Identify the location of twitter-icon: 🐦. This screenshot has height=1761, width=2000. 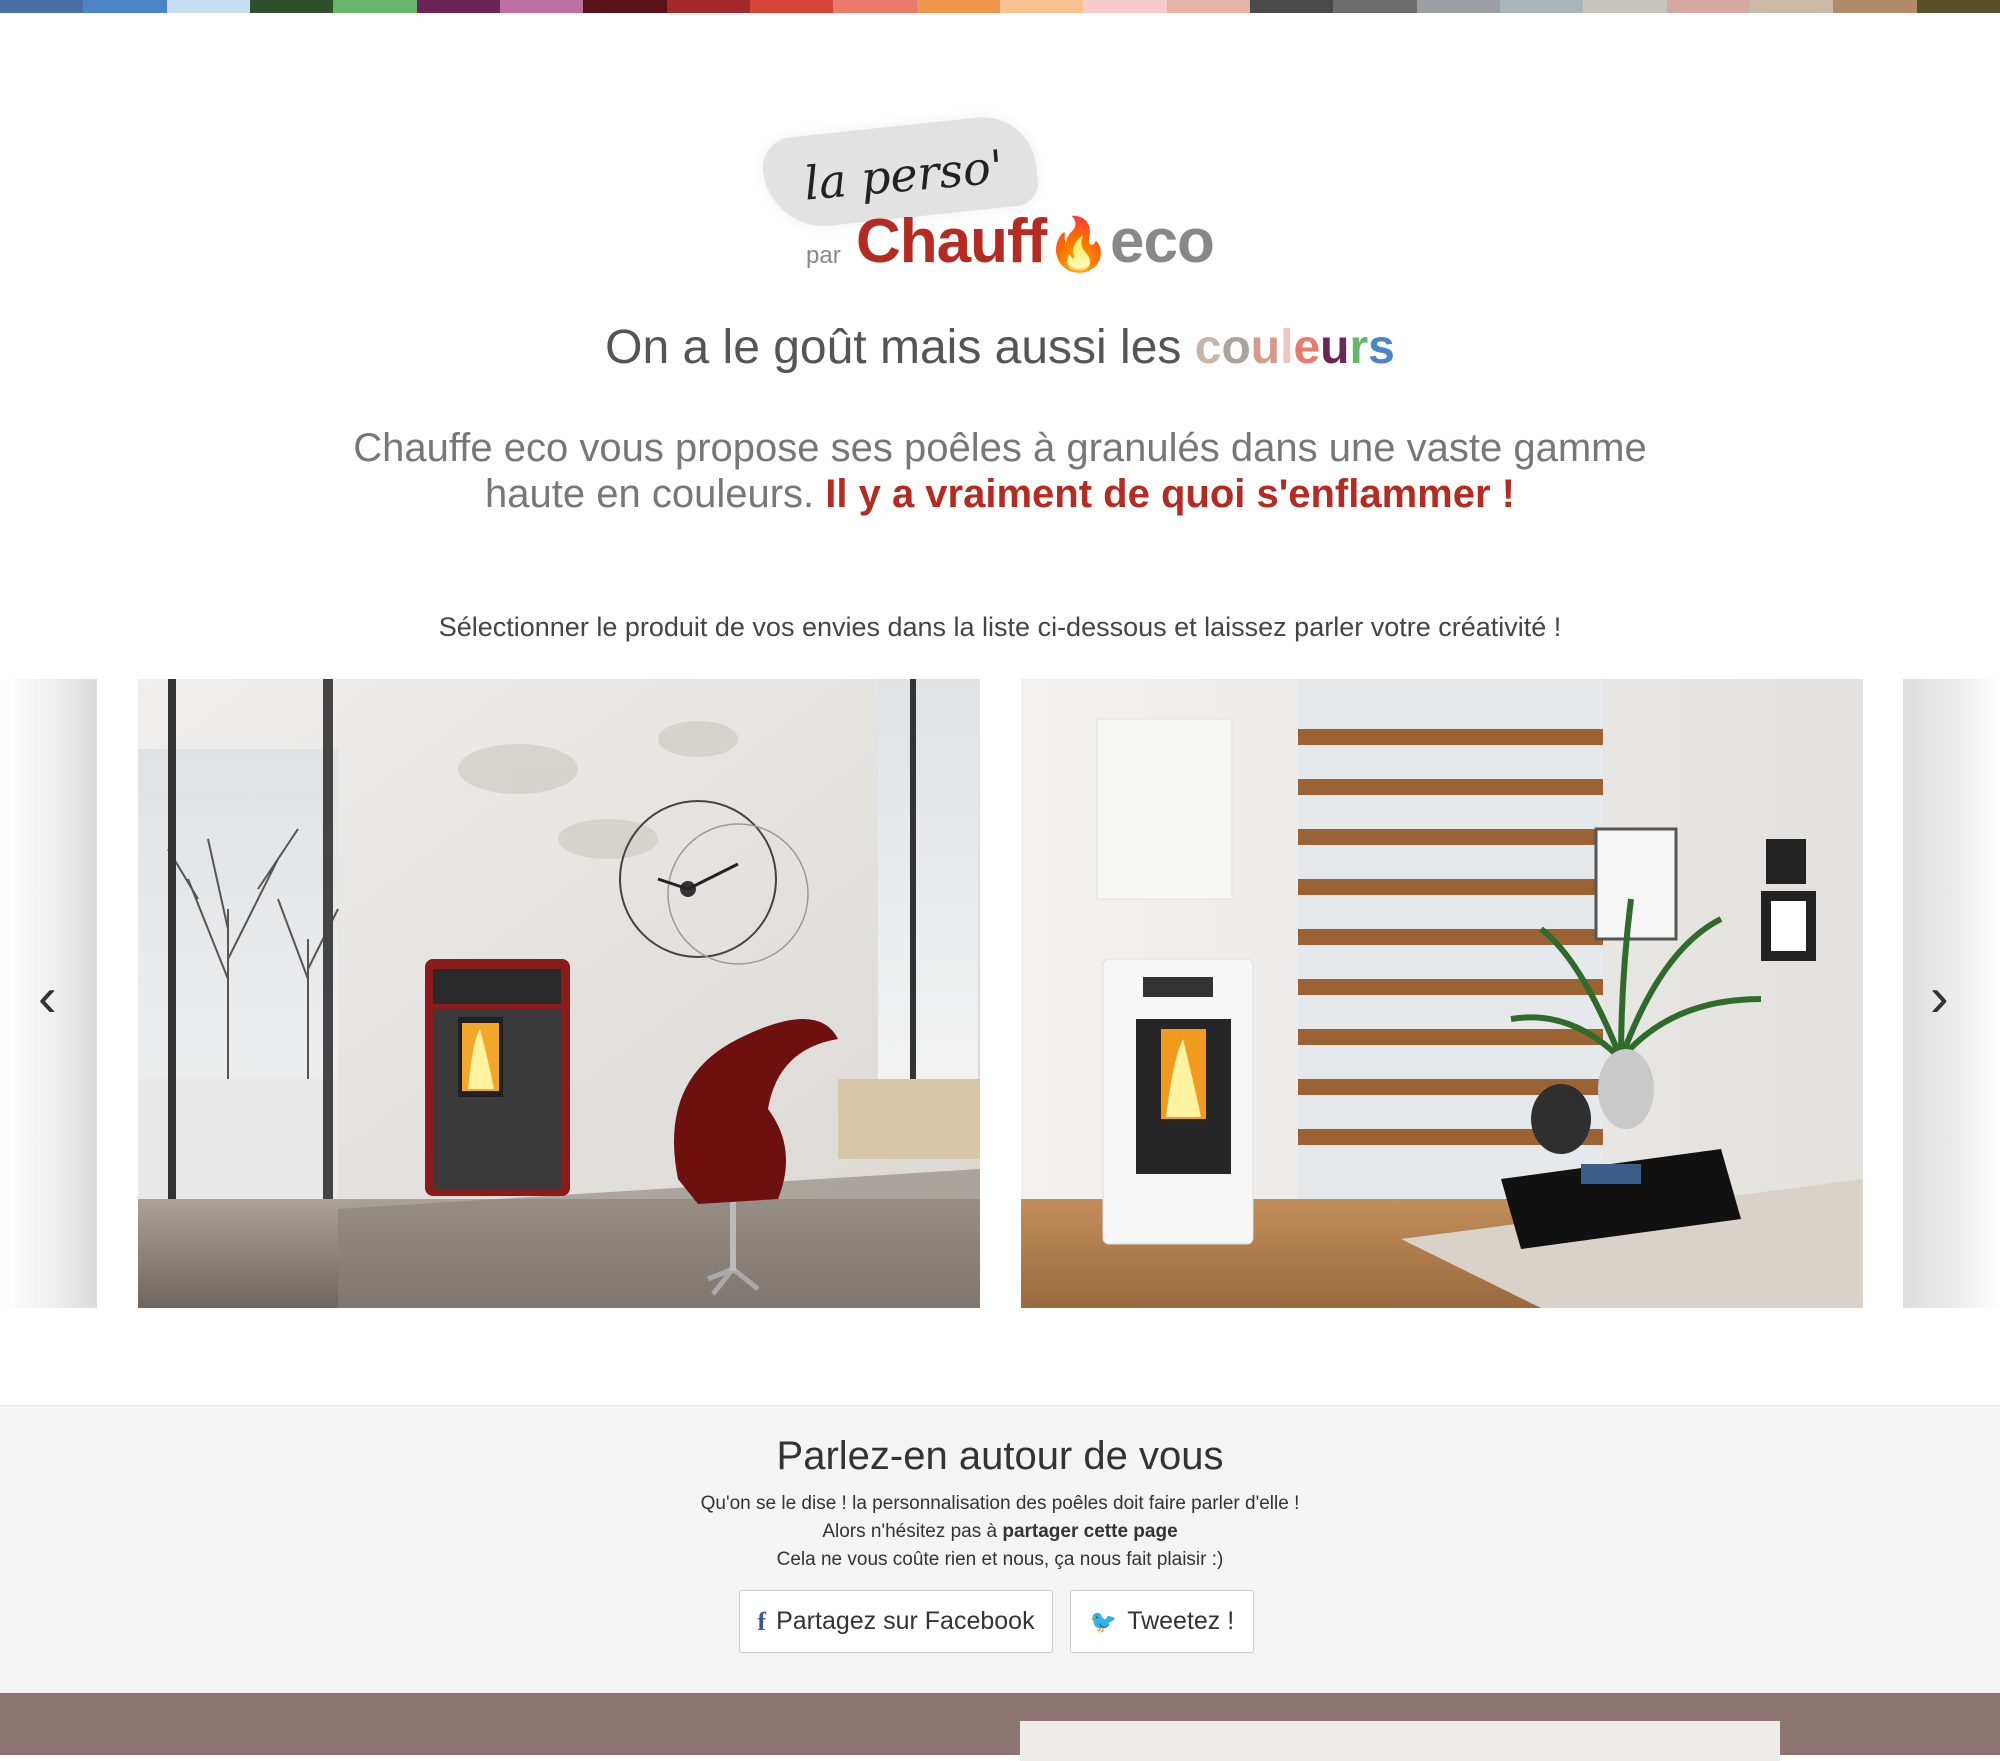
(1103, 1621).